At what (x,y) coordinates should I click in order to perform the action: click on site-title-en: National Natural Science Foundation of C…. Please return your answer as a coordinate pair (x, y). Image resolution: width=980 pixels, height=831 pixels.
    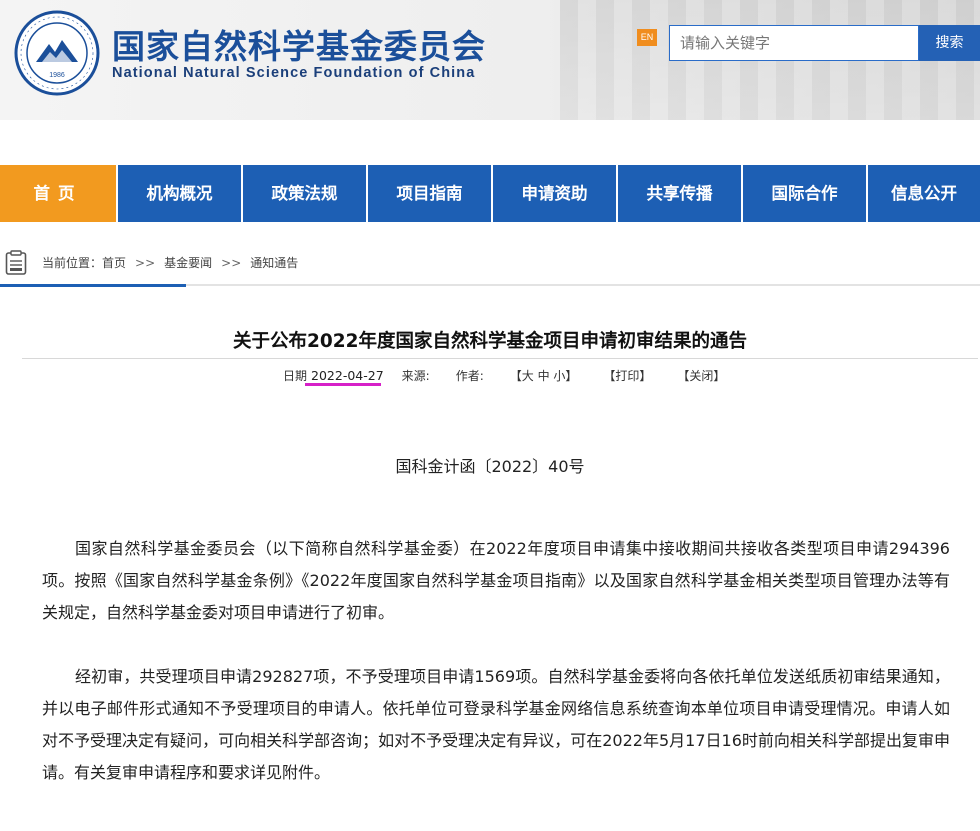
    Looking at the image, I should click on (294, 73).